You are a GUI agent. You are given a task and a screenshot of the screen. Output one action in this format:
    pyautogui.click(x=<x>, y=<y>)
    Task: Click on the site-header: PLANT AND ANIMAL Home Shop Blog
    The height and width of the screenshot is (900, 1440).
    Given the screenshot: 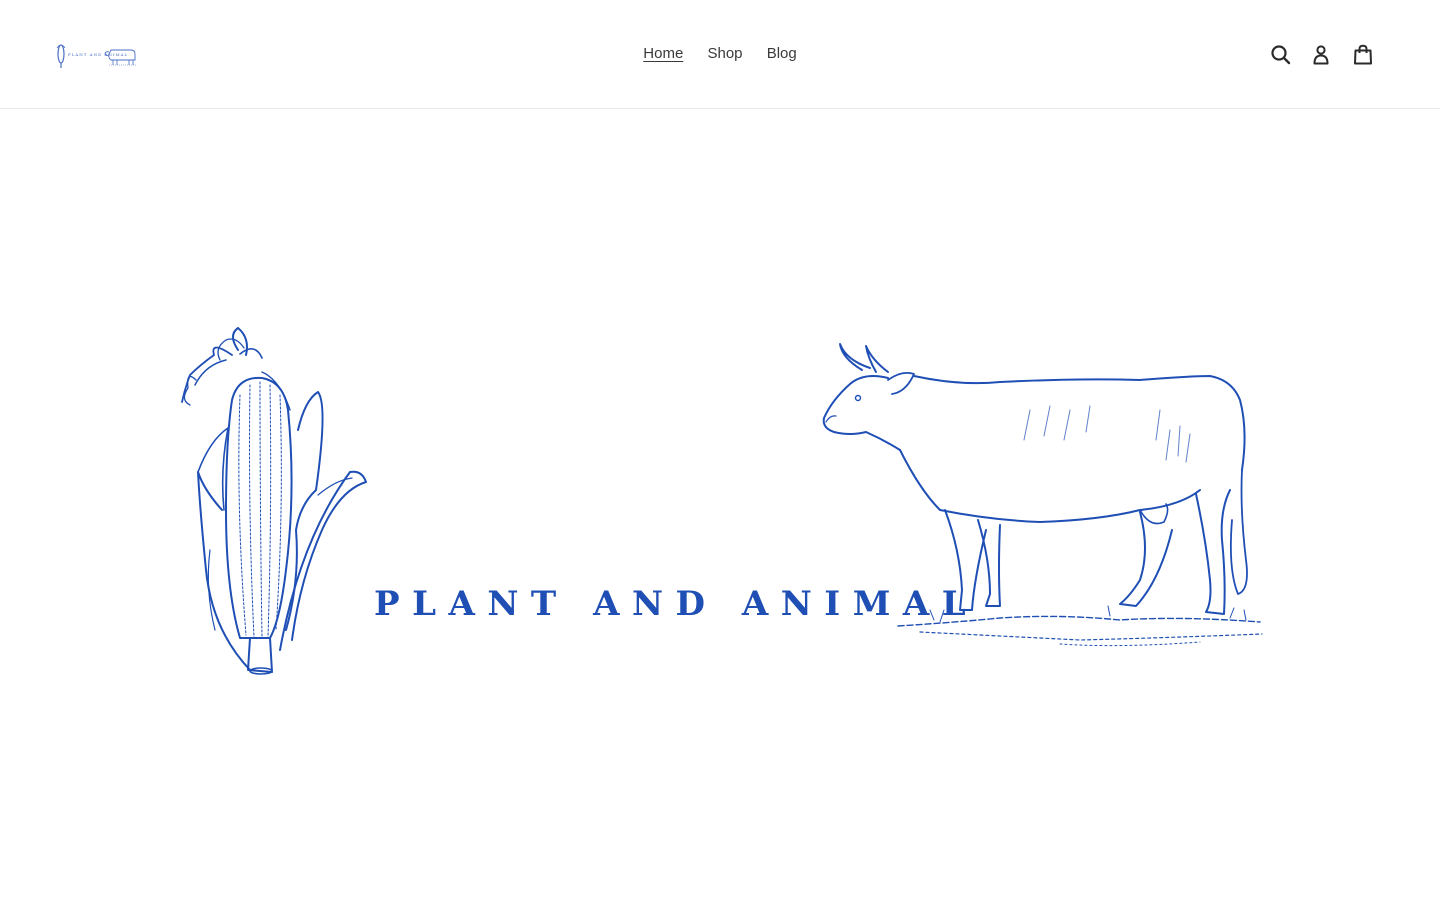 What is the action you would take?
    pyautogui.click(x=720, y=54)
    